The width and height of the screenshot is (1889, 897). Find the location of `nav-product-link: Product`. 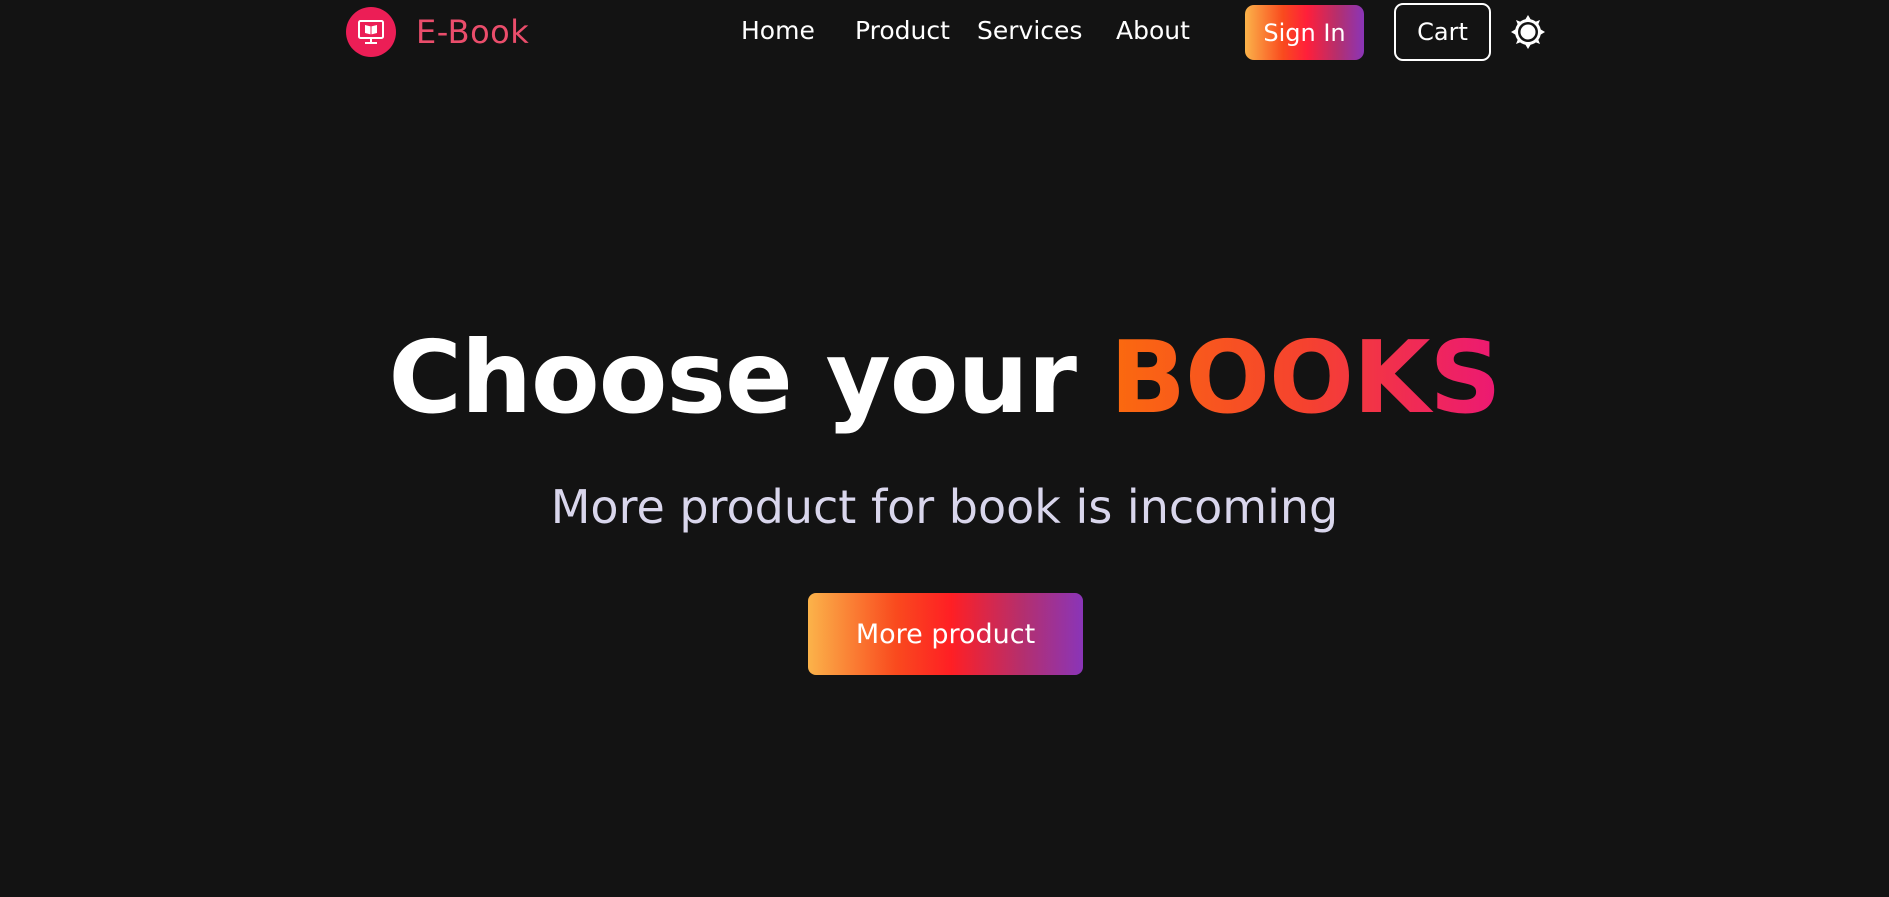

nav-product-link: Product is located at coordinates (902, 30).